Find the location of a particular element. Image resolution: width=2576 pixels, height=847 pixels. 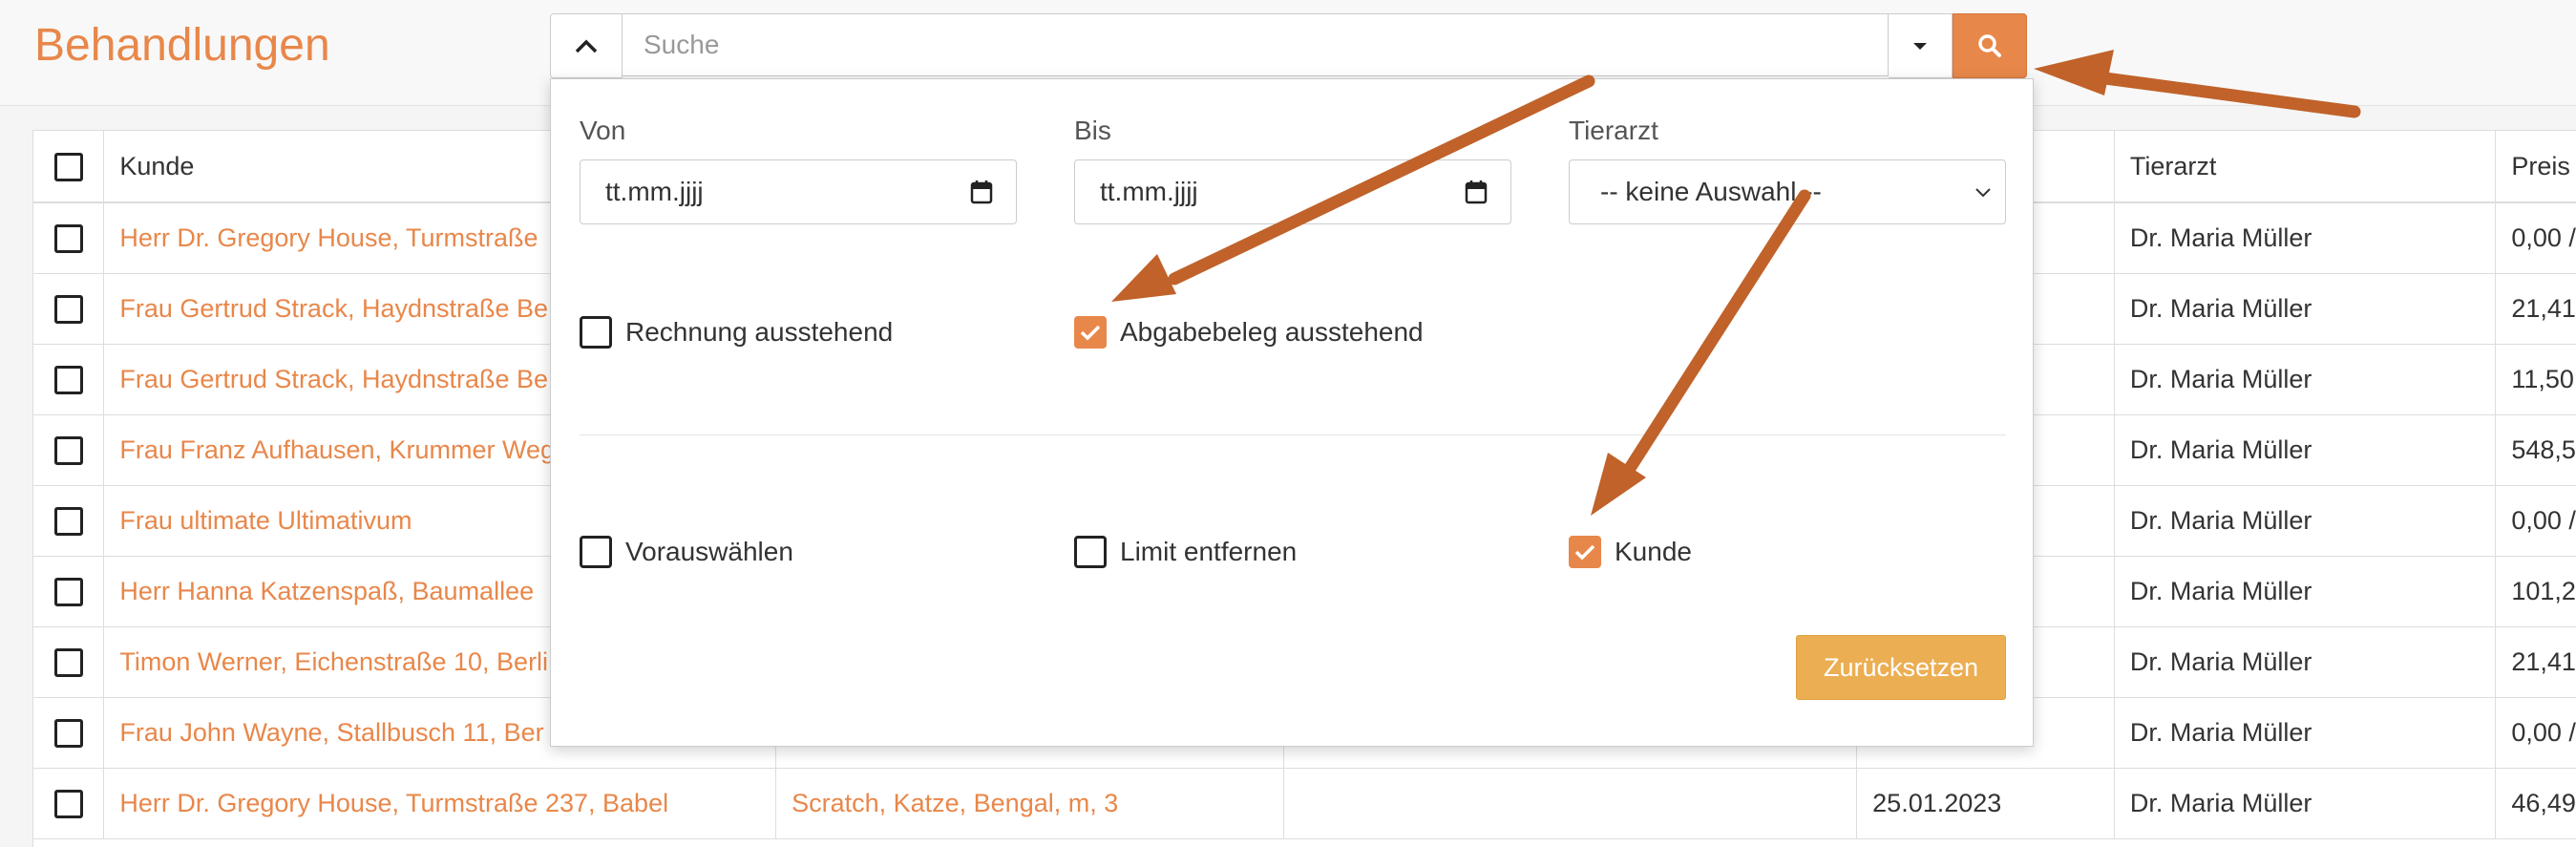

search-button is located at coordinates (1990, 46).